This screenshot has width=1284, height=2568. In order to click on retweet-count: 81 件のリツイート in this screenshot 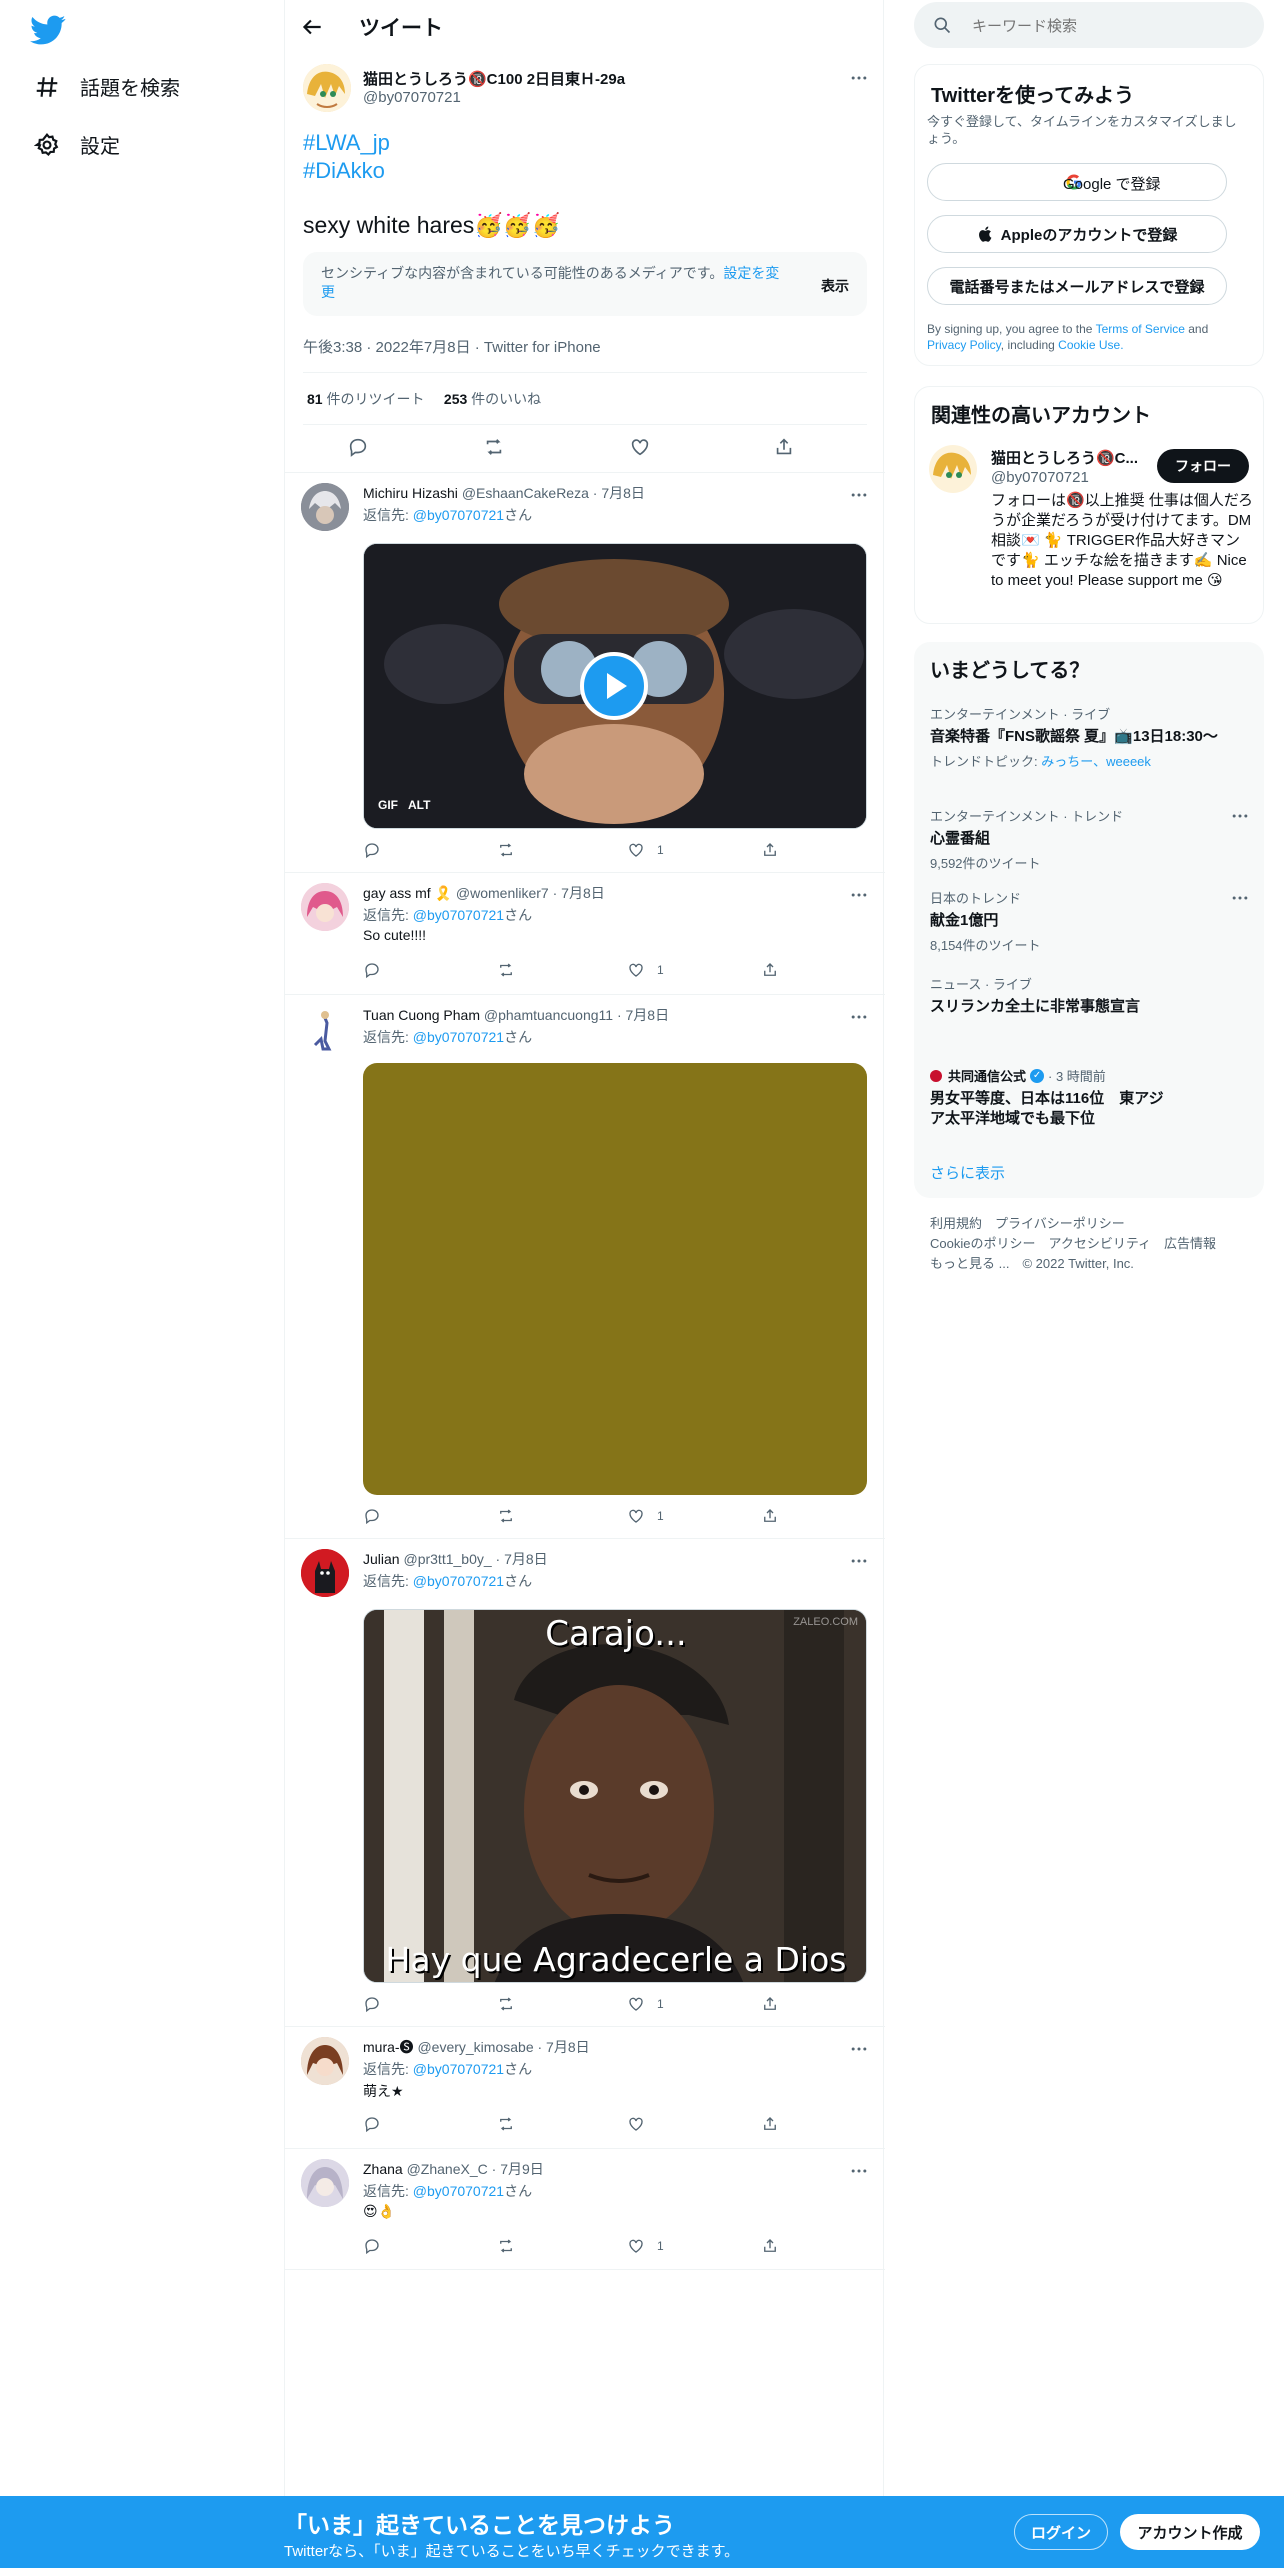, I will do `click(365, 399)`.